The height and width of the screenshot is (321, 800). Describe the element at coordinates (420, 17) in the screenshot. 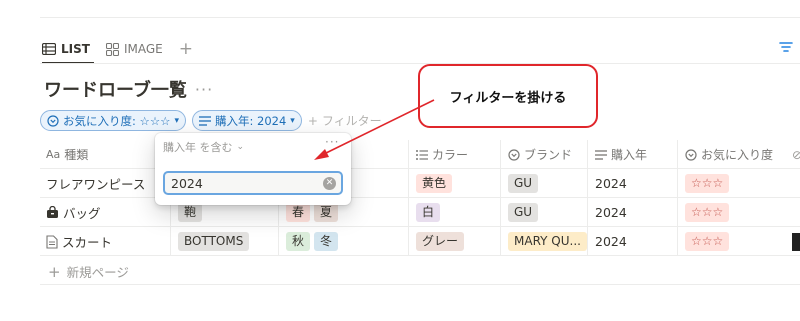

I see `top-divider` at that location.